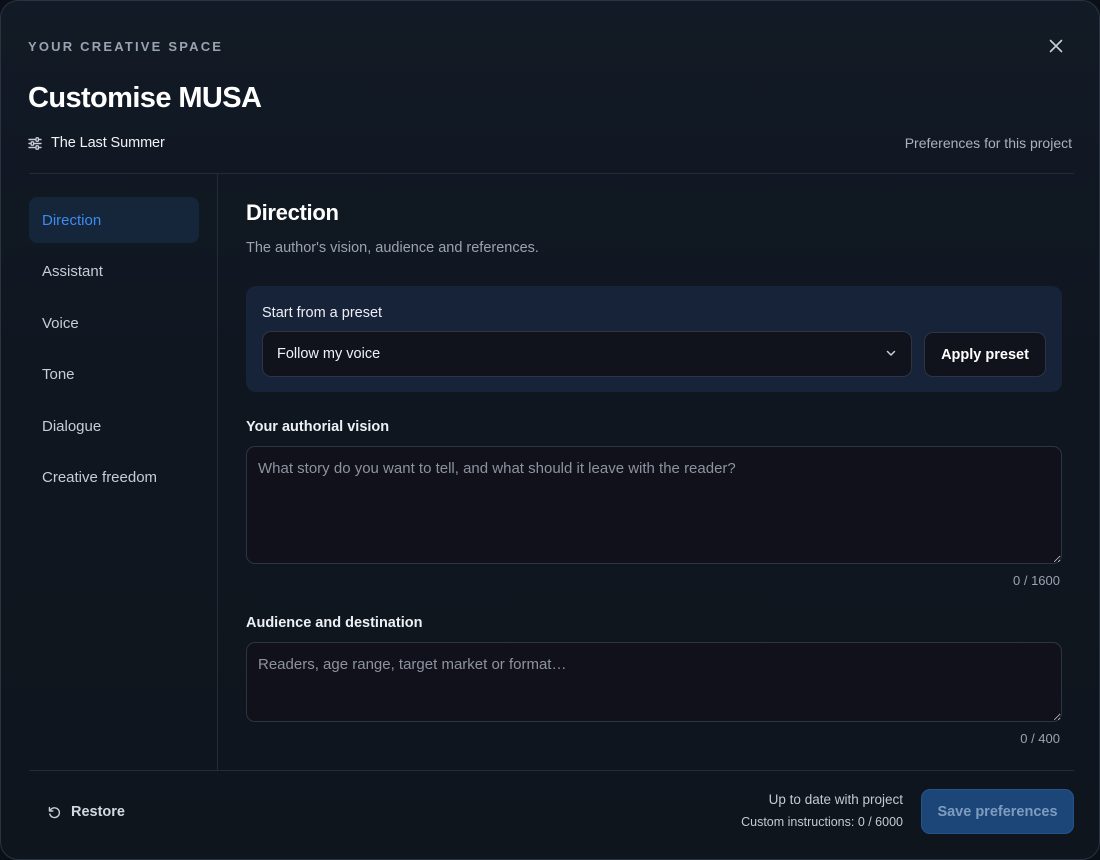 This screenshot has width=1100, height=860. I want to click on restore-label: Restore, so click(98, 812).